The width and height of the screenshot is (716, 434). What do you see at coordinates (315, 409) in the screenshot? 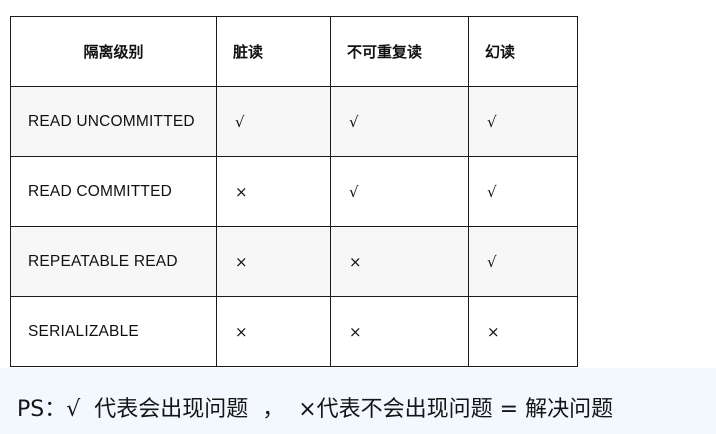
I see `legend-note: PS：√ 代表会出现问题 ， ×代表不会出现问题 = 解决问题` at bounding box center [315, 409].